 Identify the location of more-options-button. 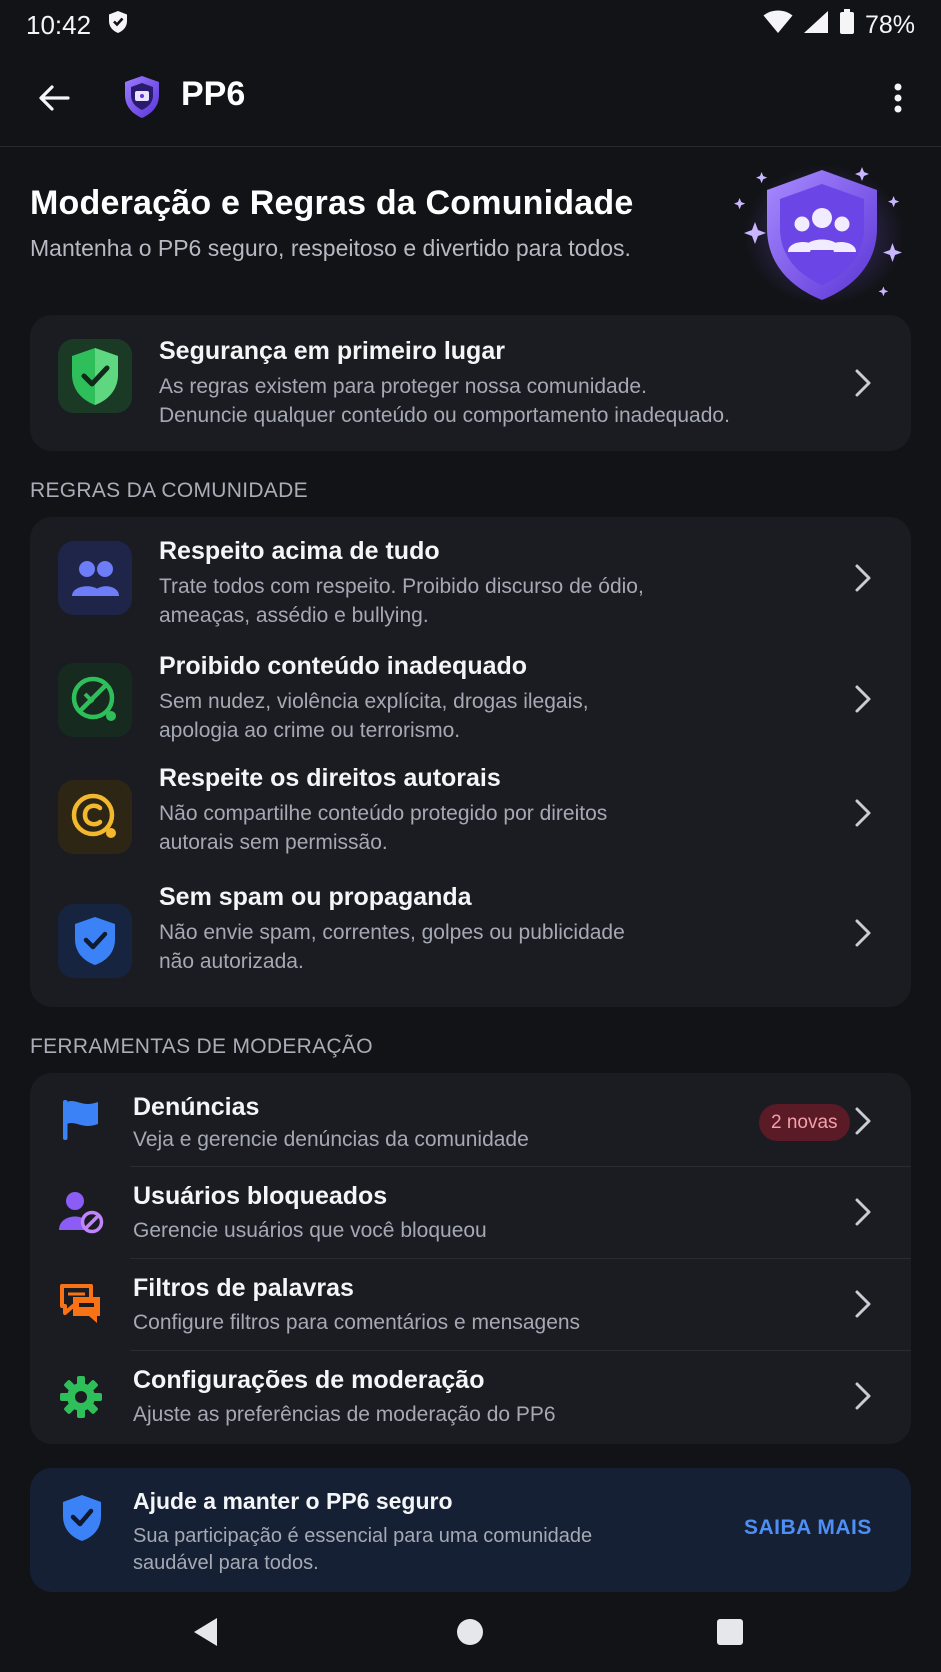
(898, 98).